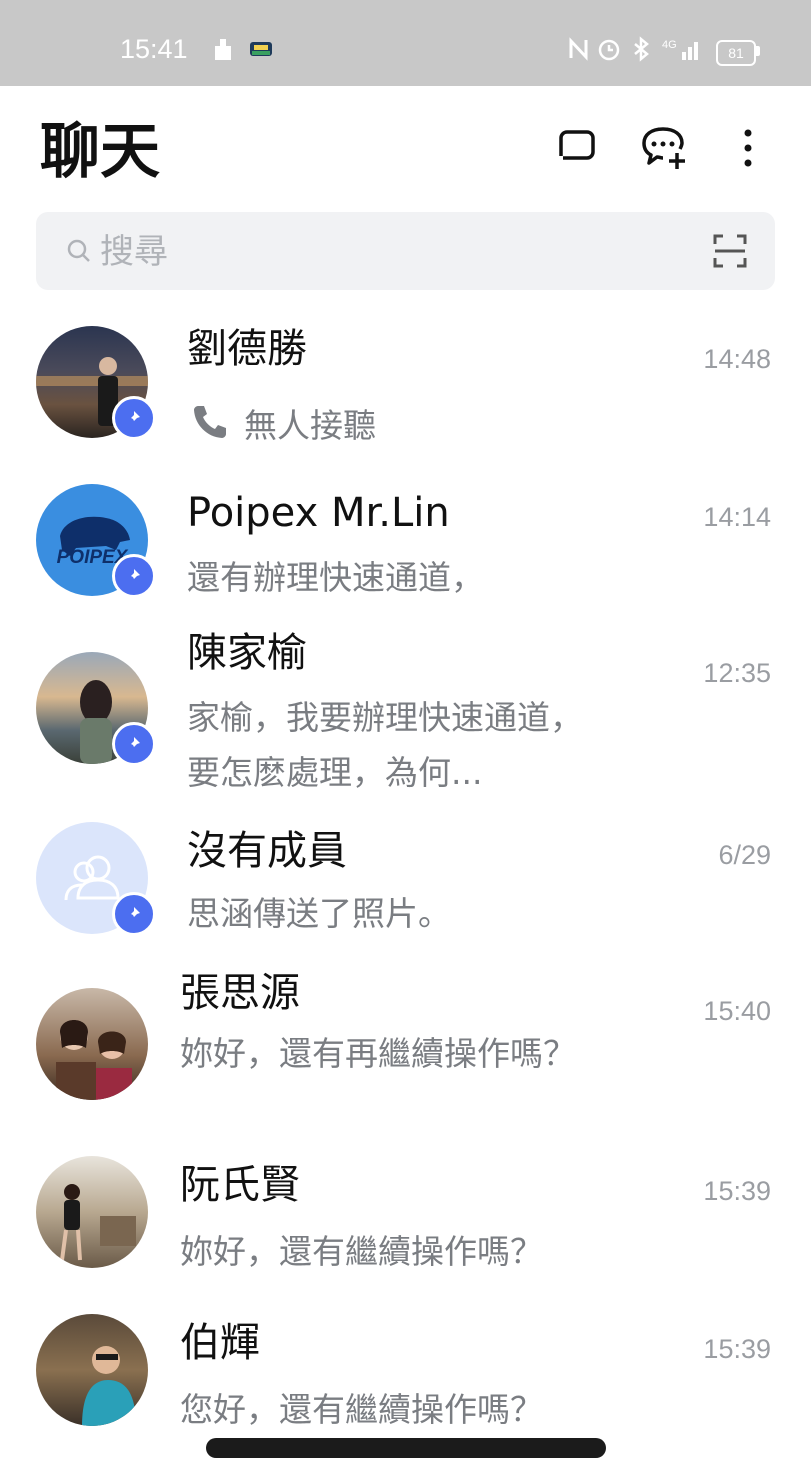 This screenshot has height=1458, width=811. What do you see at coordinates (310, 425) in the screenshot?
I see `chat-preview: 無人接聽` at bounding box center [310, 425].